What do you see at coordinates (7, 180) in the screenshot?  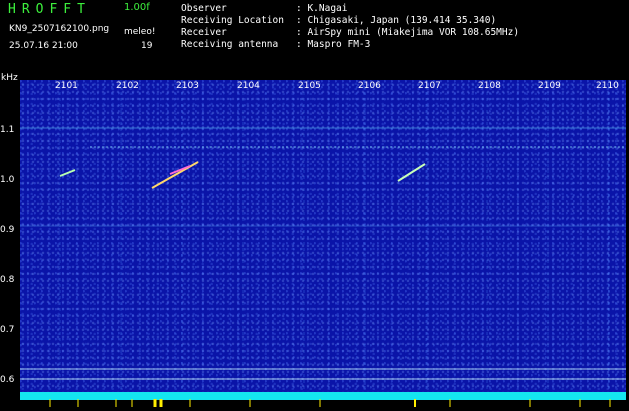 I see `y-tick-1-0: 1.0` at bounding box center [7, 180].